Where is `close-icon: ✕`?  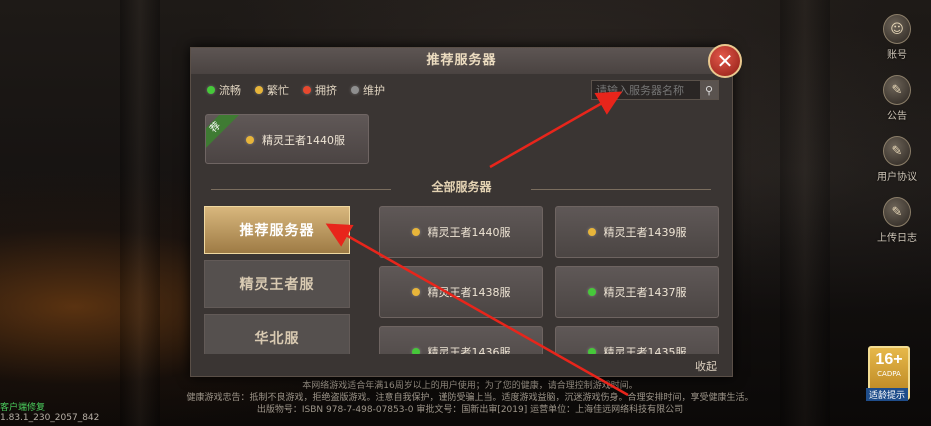
close-icon: ✕ is located at coordinates (725, 61).